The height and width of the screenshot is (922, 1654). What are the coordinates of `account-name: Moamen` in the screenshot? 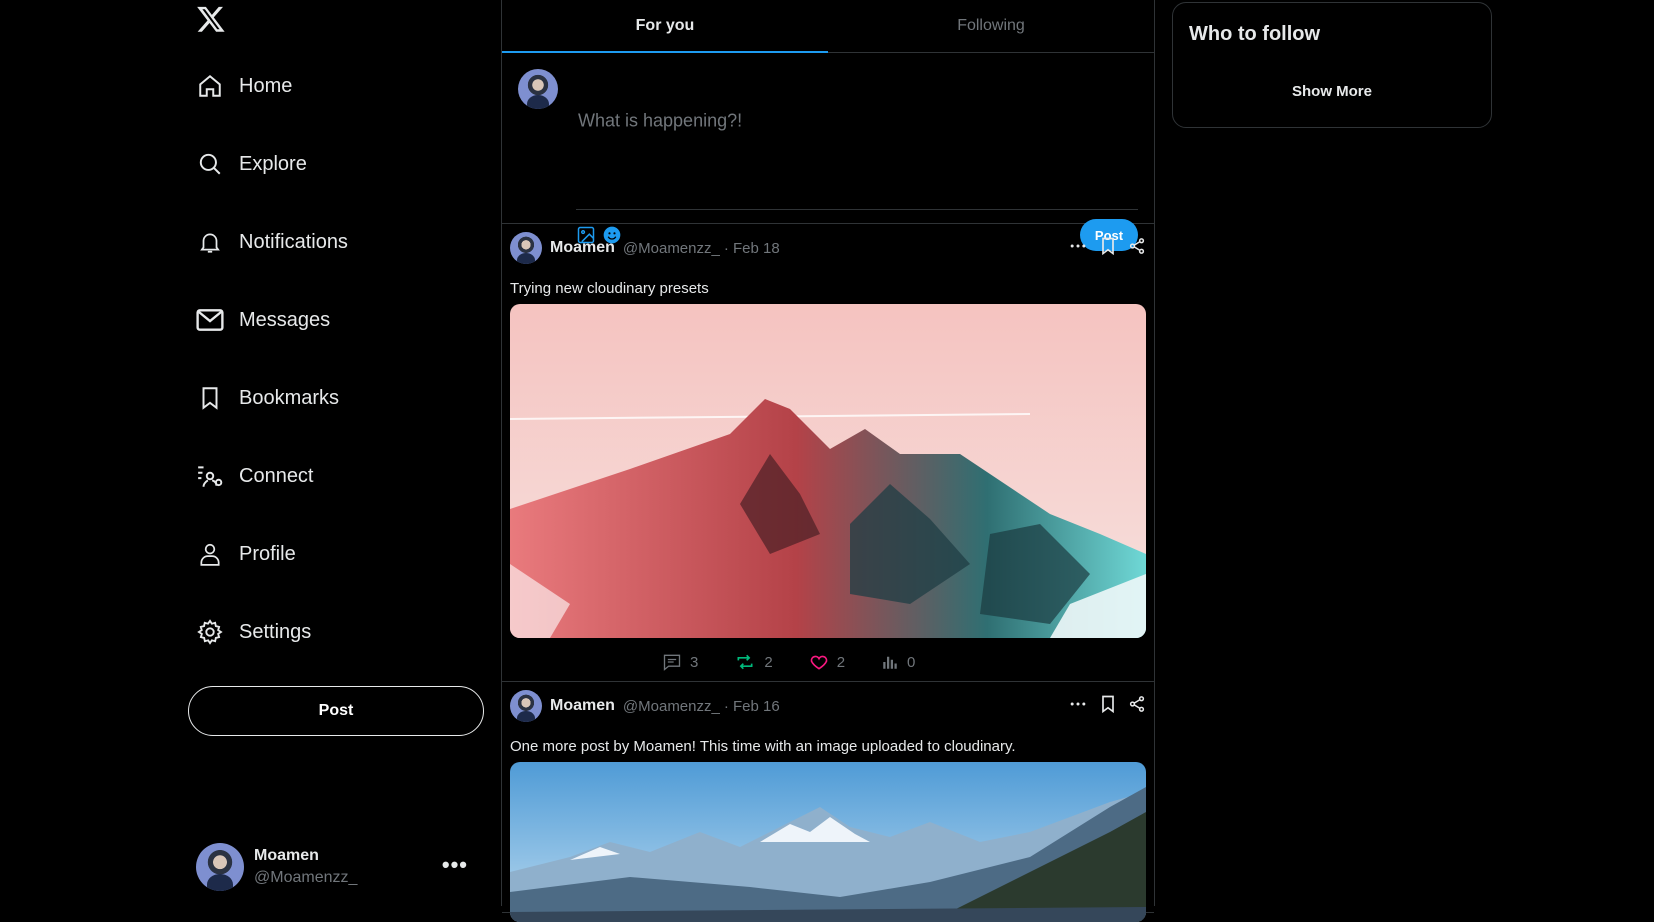 It's located at (286, 855).